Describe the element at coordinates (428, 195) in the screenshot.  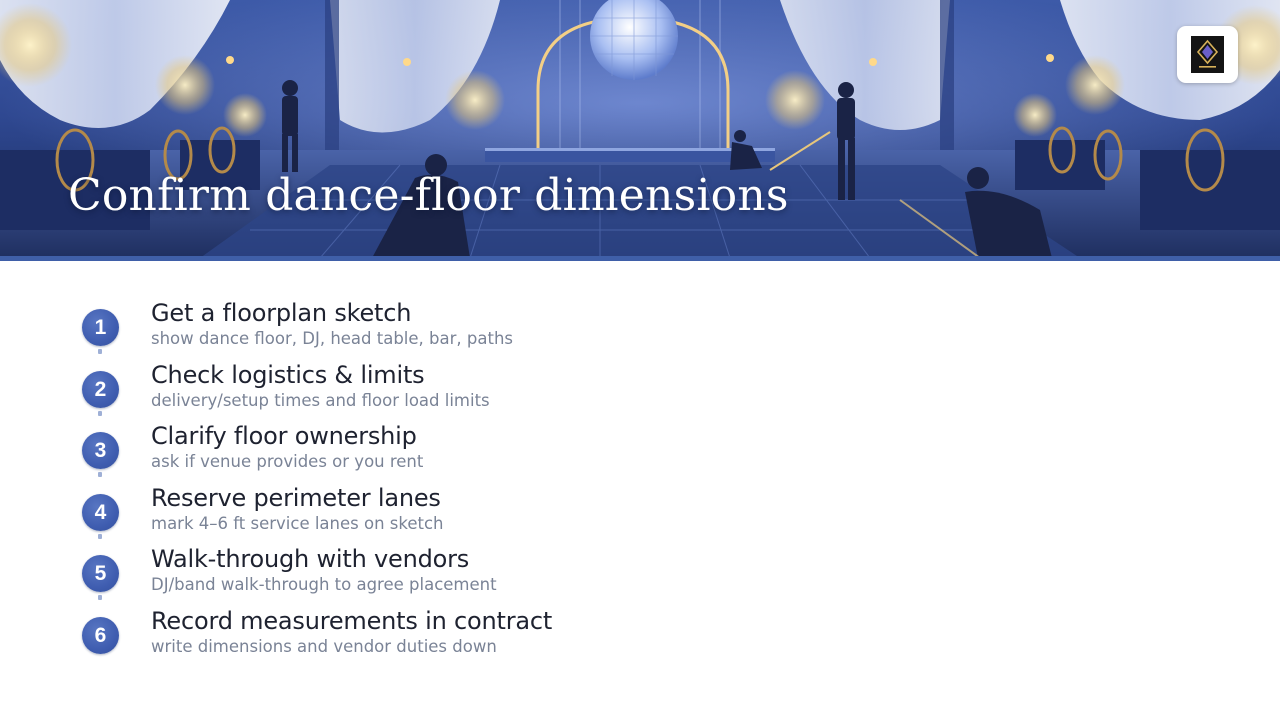
I see `page-title: Confirm dance-floor dimensions` at that location.